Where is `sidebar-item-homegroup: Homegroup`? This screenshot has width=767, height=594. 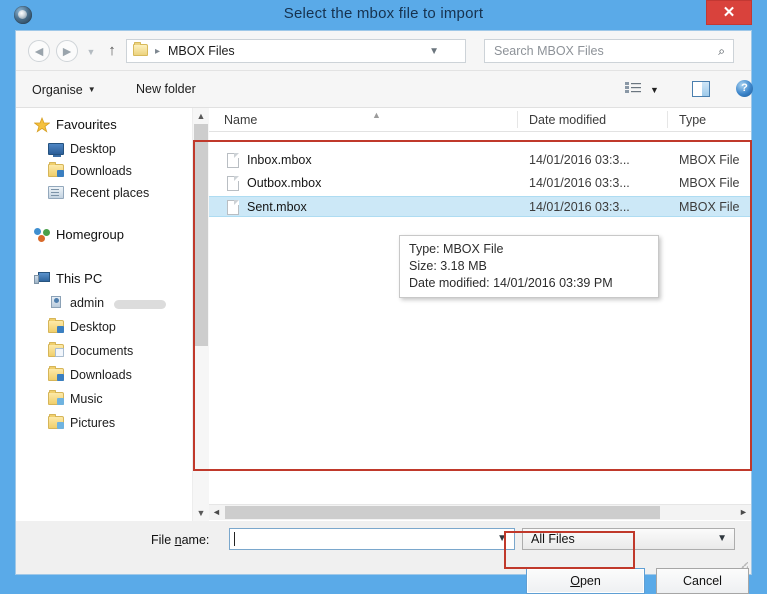 sidebar-item-homegroup: Homegroup is located at coordinates (104, 235).